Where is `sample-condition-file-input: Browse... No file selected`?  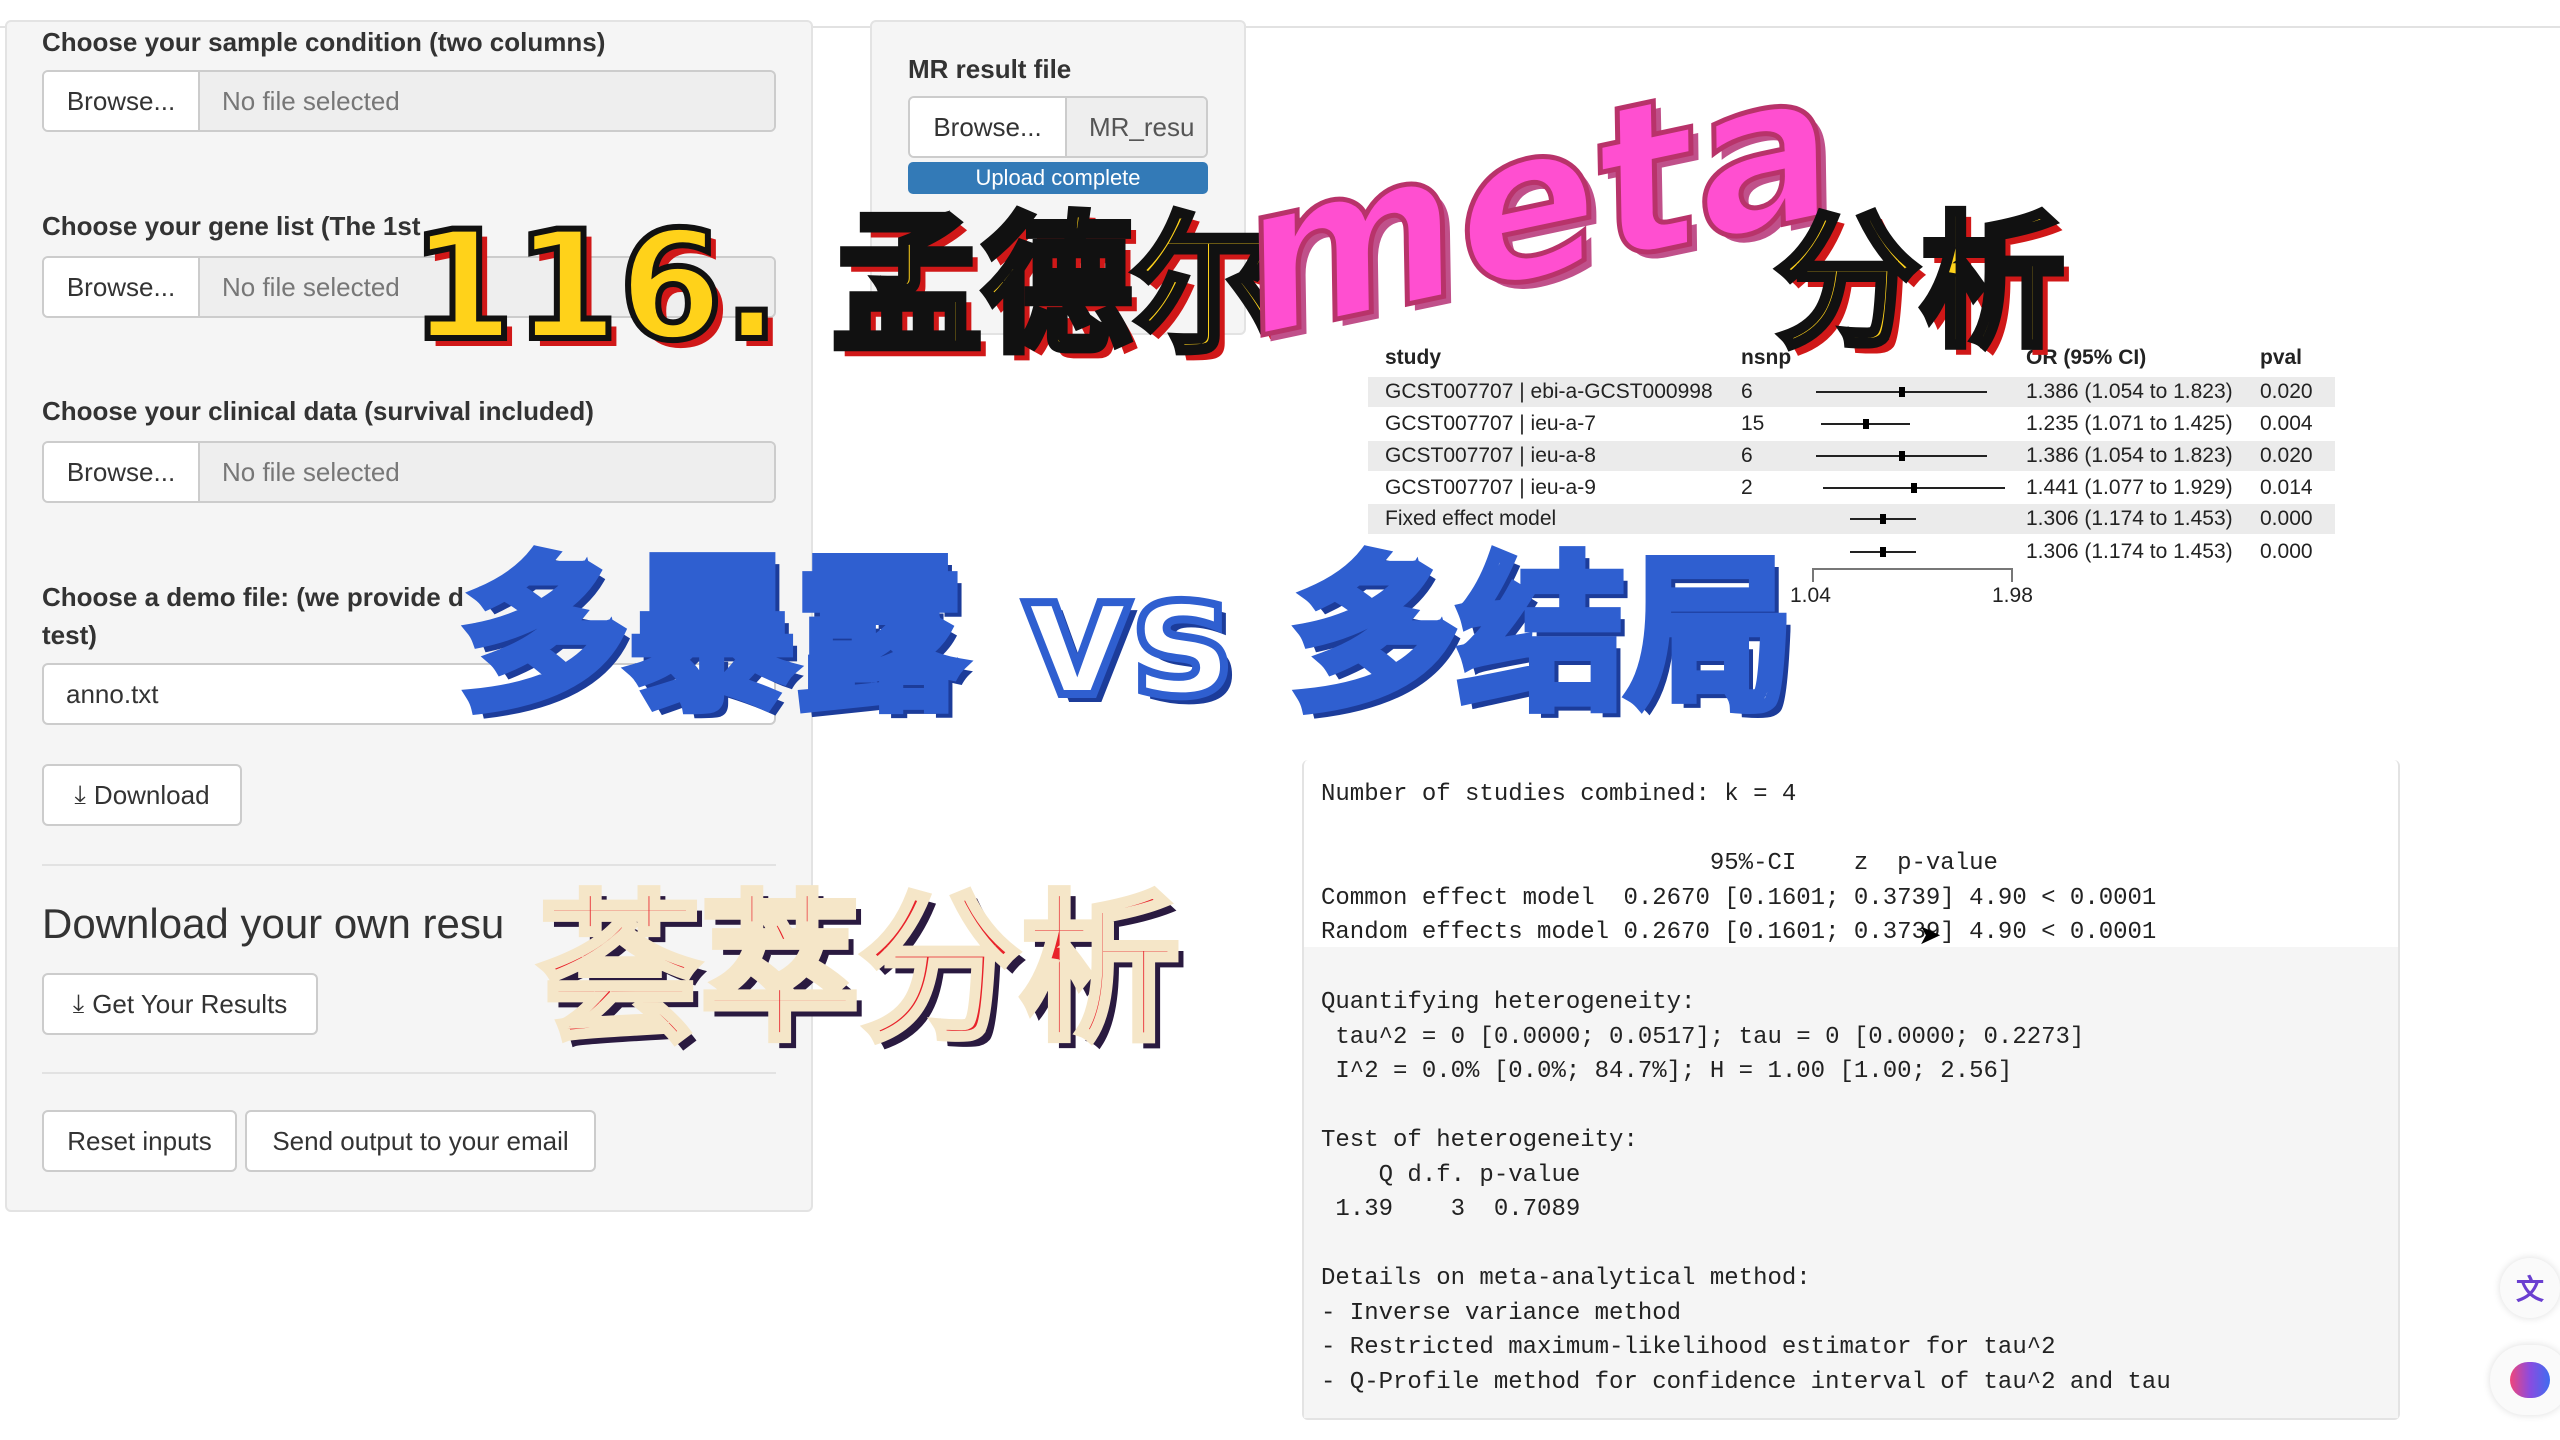
sample-condition-file-input: Browse... No file selected is located at coordinates (409, 101).